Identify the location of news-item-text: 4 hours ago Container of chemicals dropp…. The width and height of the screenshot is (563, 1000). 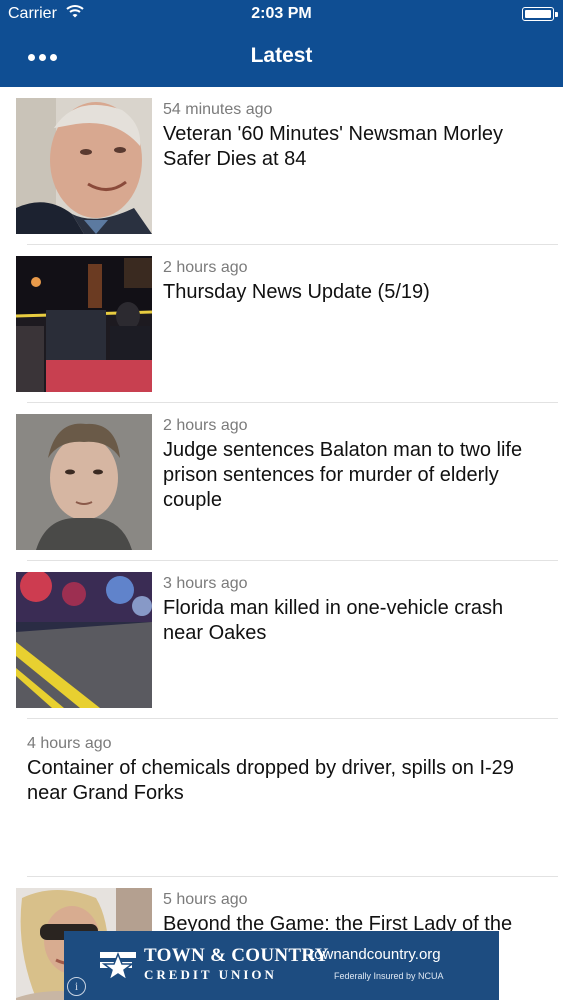
(285, 769).